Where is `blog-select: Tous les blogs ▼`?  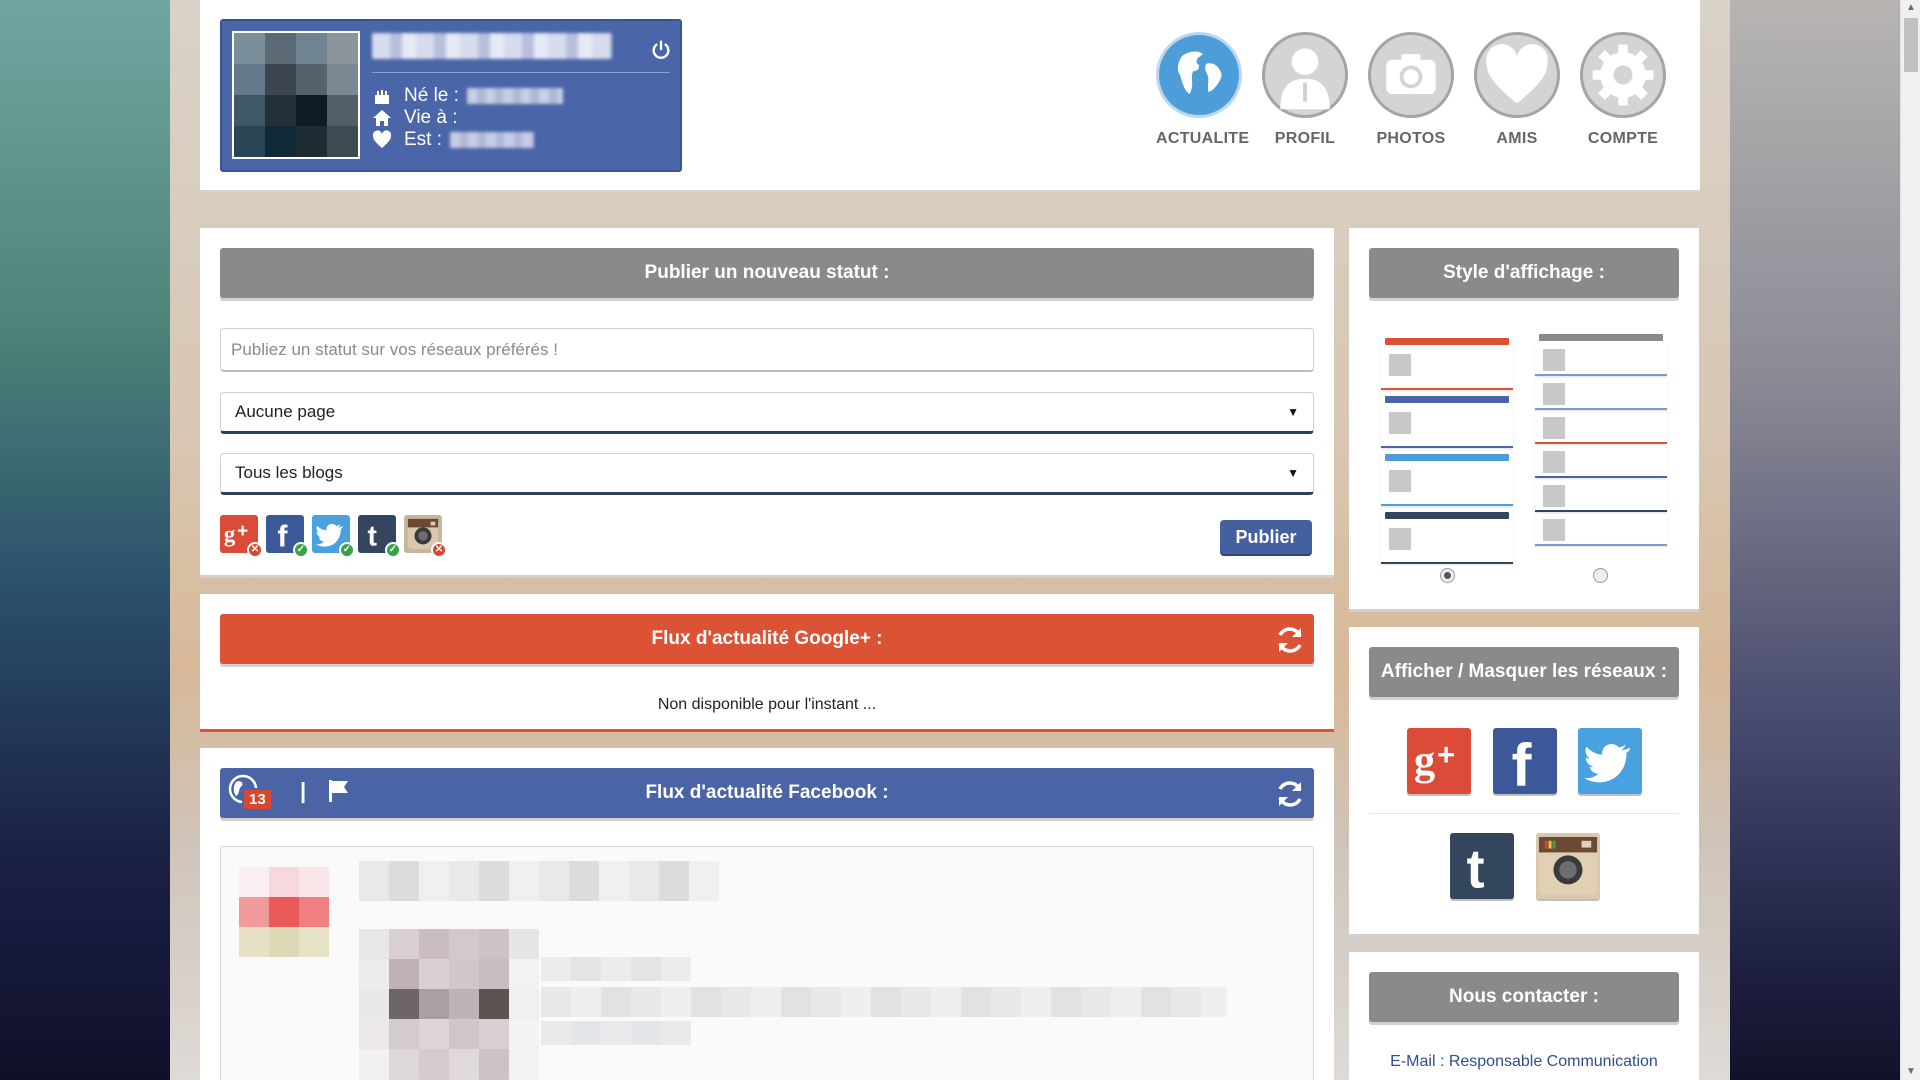 blog-select: Tous les blogs ▼ is located at coordinates (767, 474).